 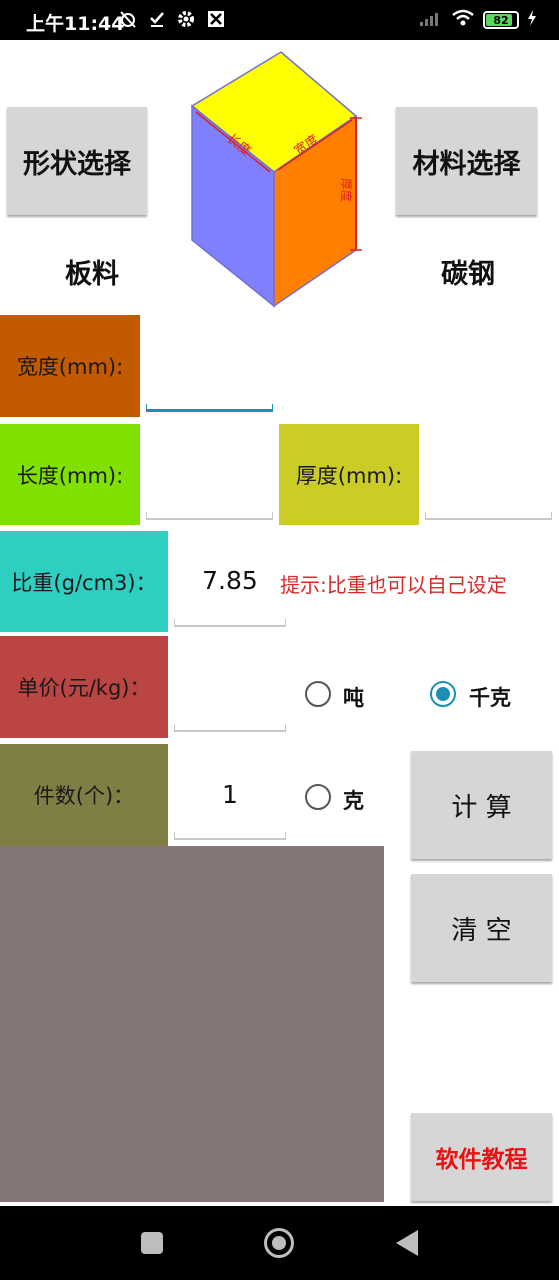 What do you see at coordinates (431, 20) in the screenshot?
I see `signal-icon` at bounding box center [431, 20].